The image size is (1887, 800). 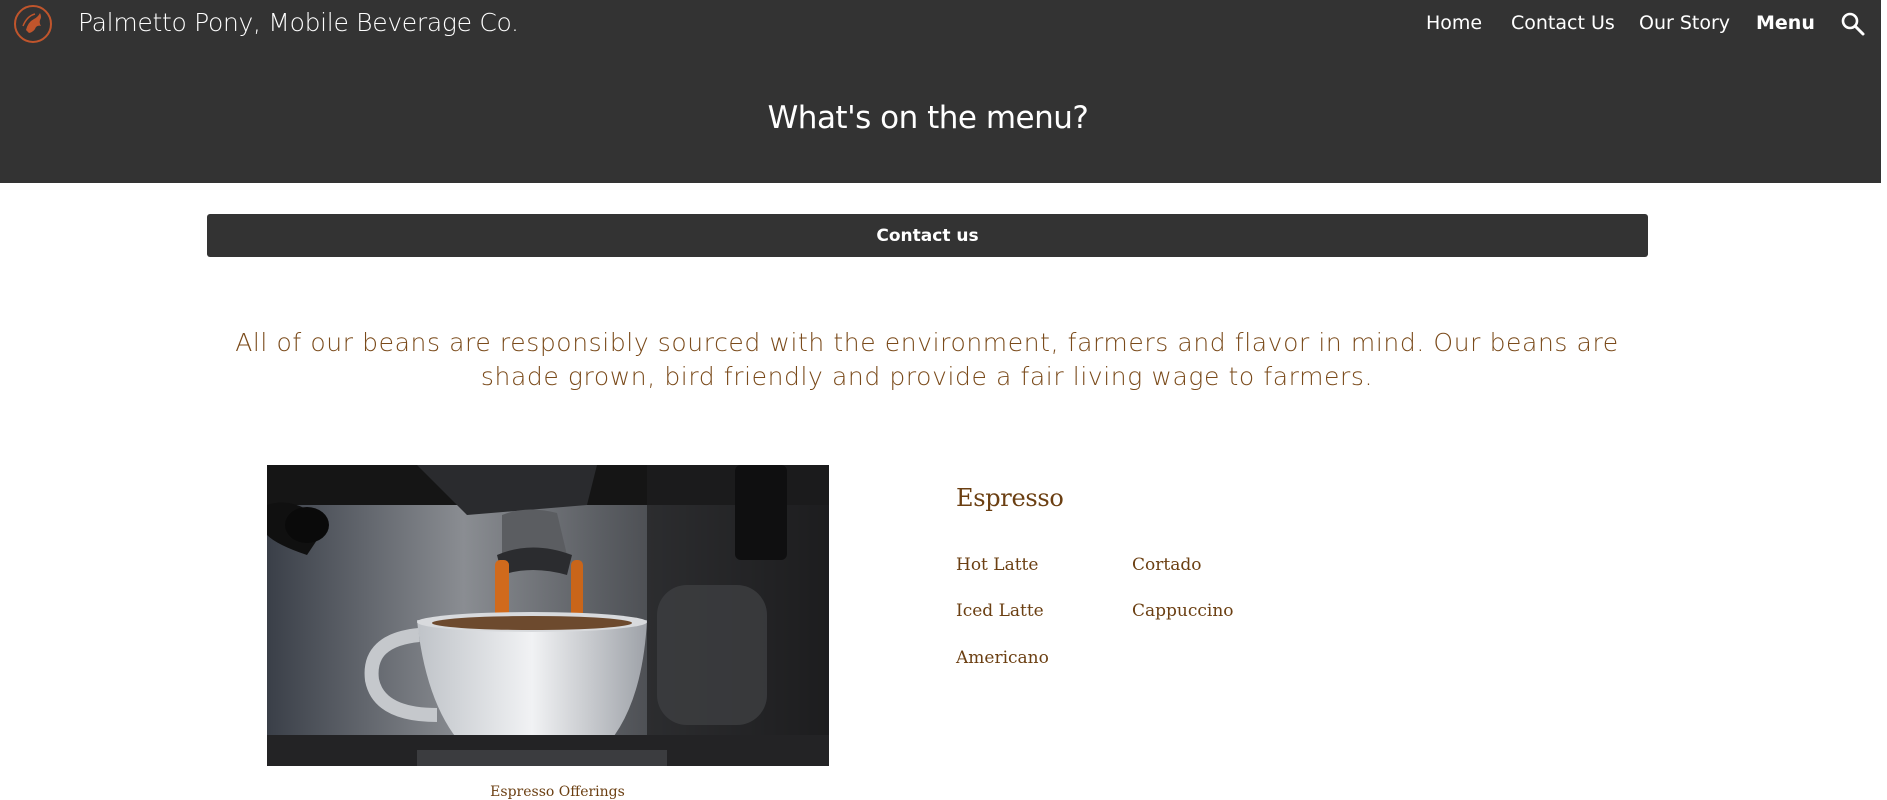 What do you see at coordinates (1002, 658) in the screenshot?
I see `menu-item-americano: Americano` at bounding box center [1002, 658].